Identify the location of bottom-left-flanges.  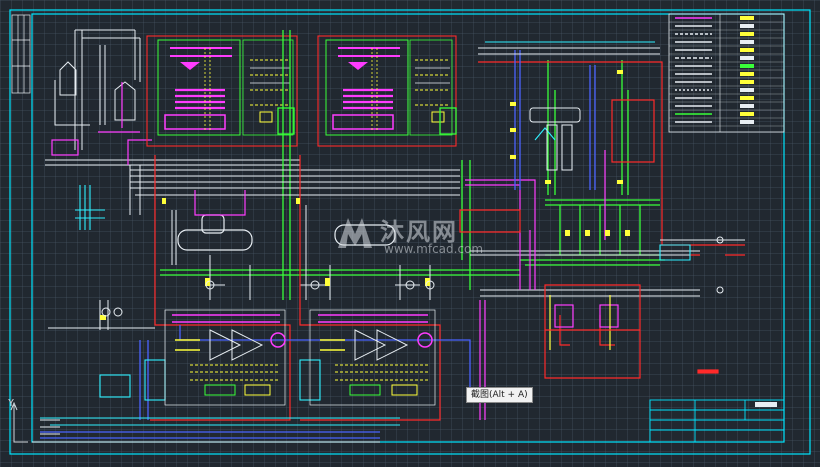
(206, 431).